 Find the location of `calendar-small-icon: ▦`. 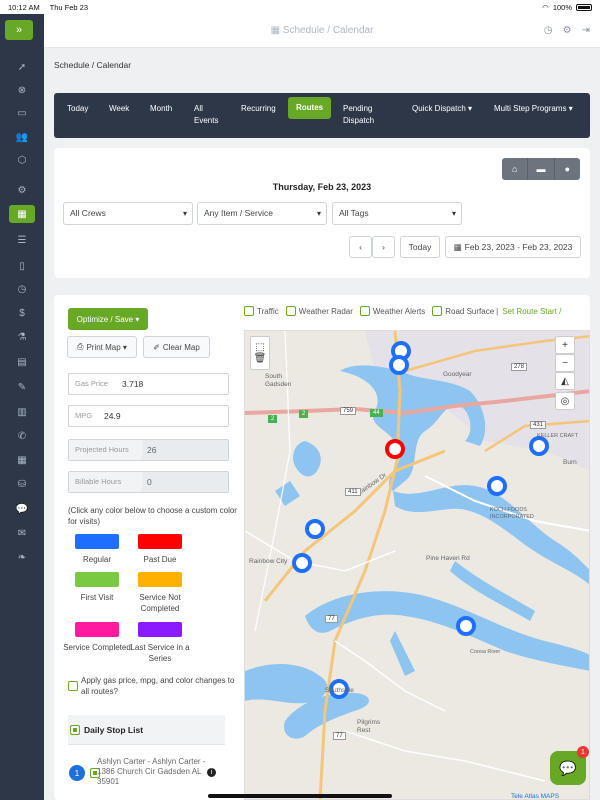

calendar-small-icon: ▦ is located at coordinates (457, 246).